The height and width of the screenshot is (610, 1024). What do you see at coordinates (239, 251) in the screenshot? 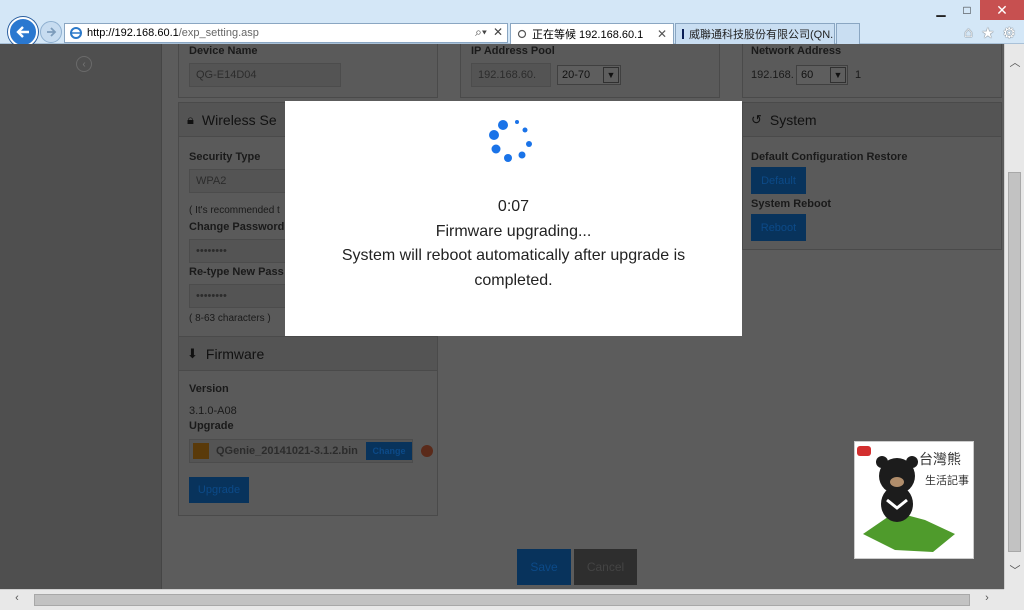
I see `password-input: ••••••••` at bounding box center [239, 251].